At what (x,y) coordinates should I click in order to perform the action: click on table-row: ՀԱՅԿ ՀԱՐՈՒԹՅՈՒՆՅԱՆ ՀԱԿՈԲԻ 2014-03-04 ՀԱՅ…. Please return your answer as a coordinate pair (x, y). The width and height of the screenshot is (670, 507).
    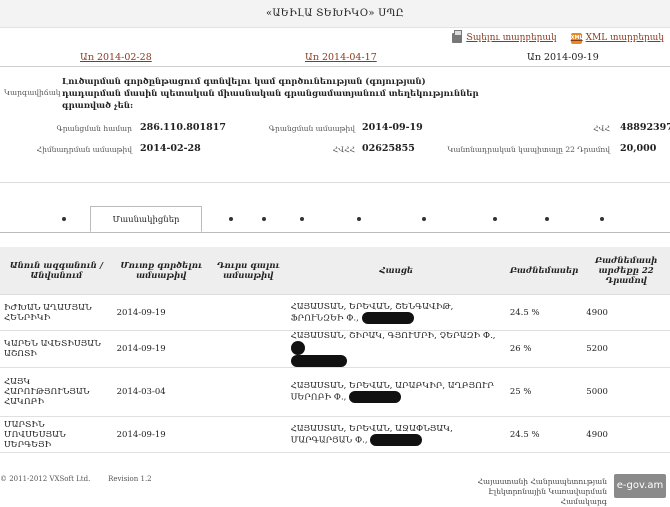
    Looking at the image, I should click on (335, 392).